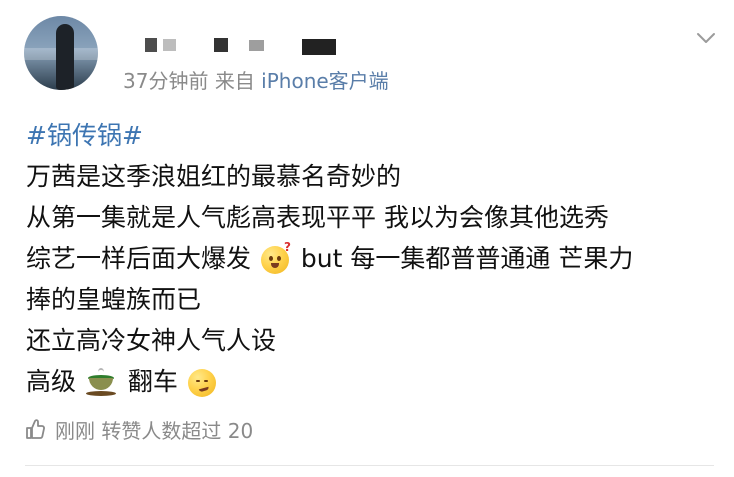 The image size is (734, 477). Describe the element at coordinates (467, 258) in the screenshot. I see `post-text: but 每一集都普普通通 芒果力` at that location.